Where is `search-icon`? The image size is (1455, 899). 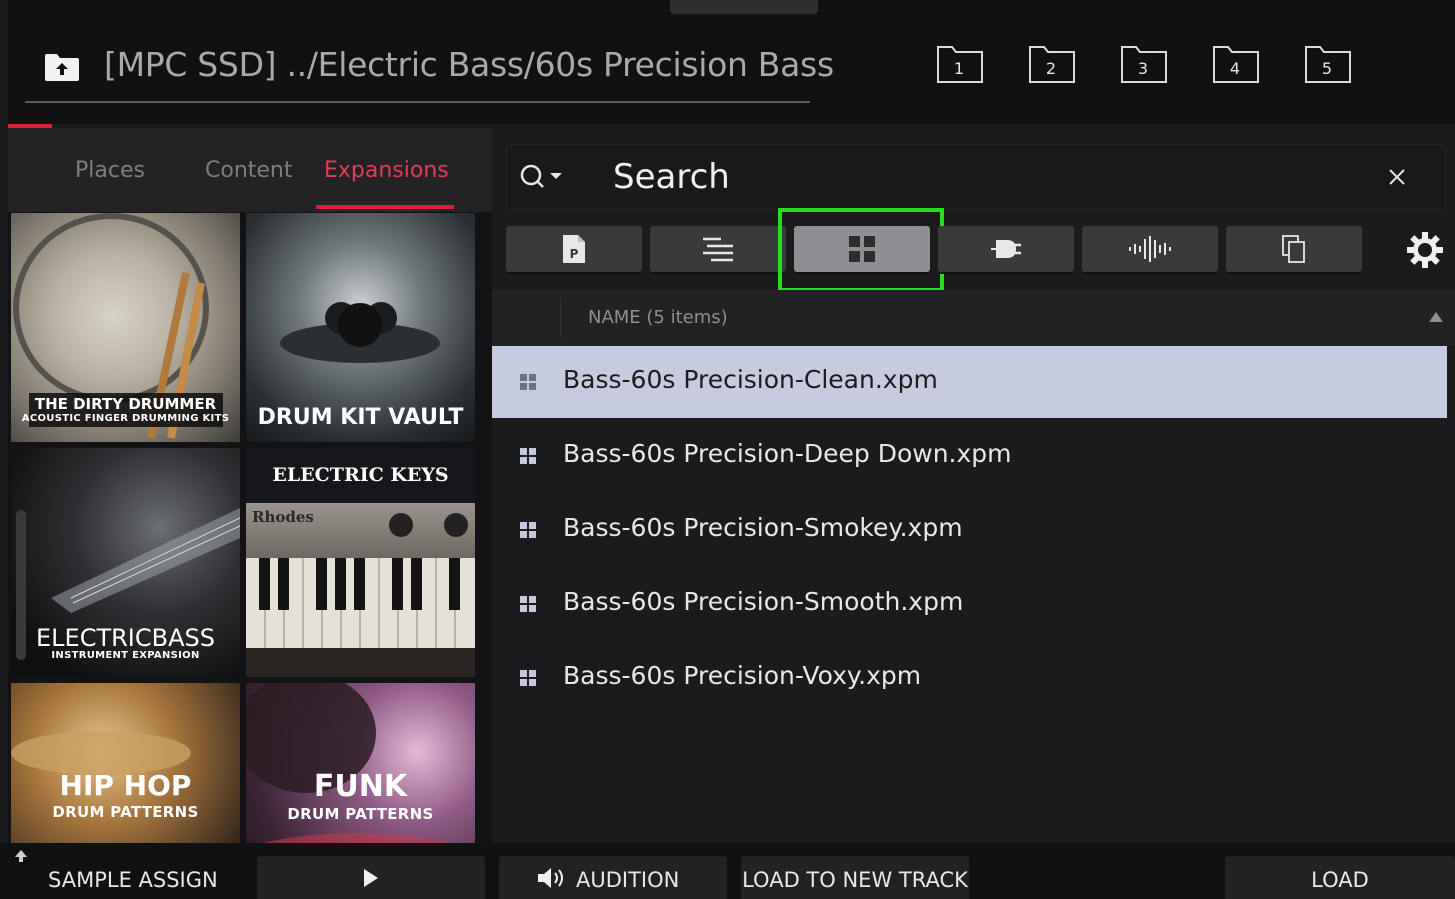
search-icon is located at coordinates (544, 180).